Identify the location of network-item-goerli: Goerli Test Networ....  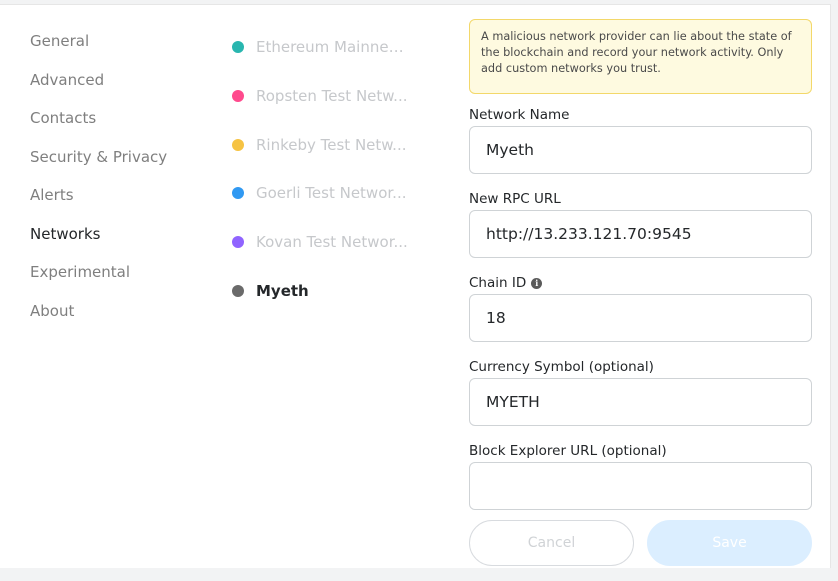
(332, 193).